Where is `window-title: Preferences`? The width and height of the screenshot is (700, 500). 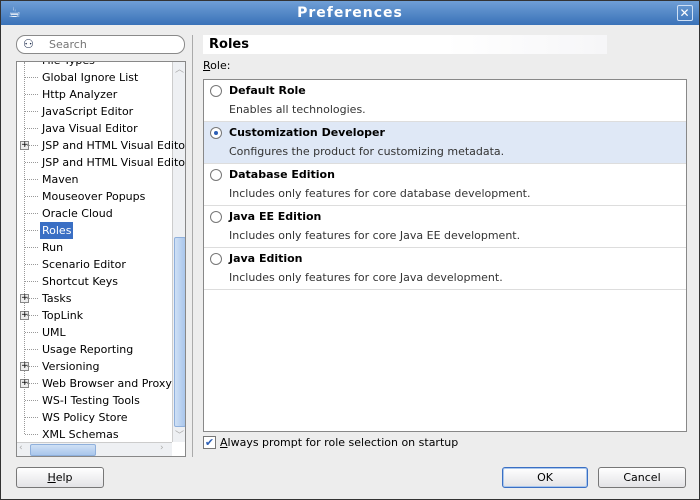
window-title: Preferences is located at coordinates (350, 13).